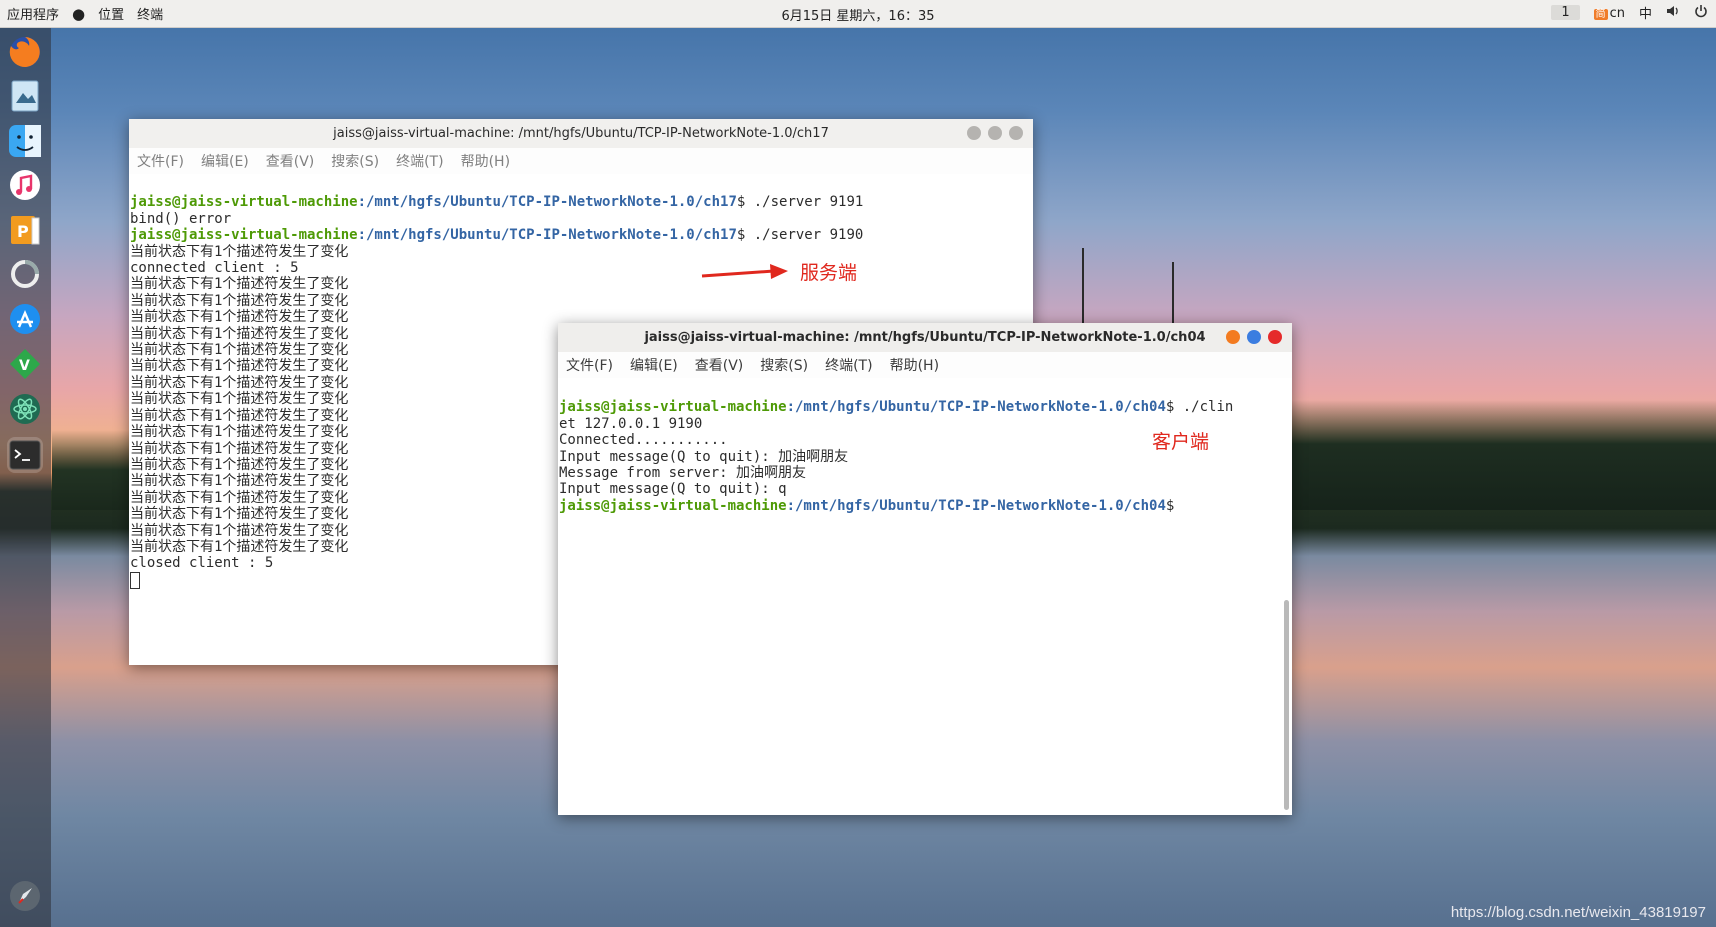  Describe the element at coordinates (25, 319) in the screenshot. I see `app-store-icon` at that location.